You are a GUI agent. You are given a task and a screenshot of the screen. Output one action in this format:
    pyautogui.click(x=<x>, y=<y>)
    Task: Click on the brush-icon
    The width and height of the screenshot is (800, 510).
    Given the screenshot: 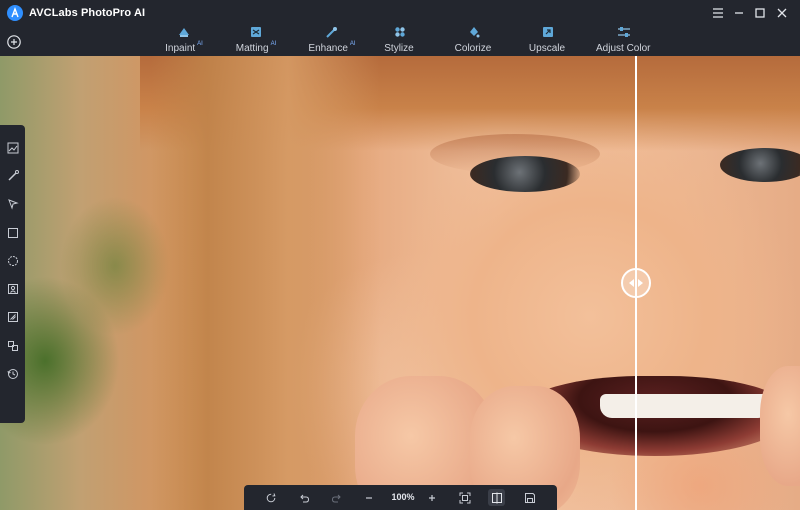 What is the action you would take?
    pyautogui.click(x=12, y=175)
    